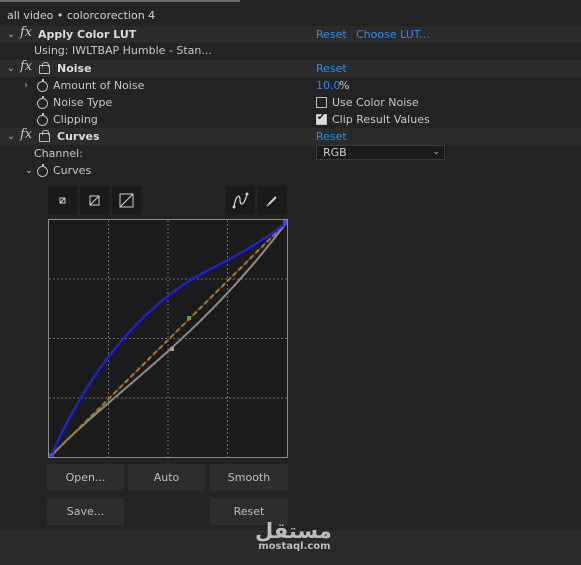  I want to click on panel-tab-underline, so click(120, 1).